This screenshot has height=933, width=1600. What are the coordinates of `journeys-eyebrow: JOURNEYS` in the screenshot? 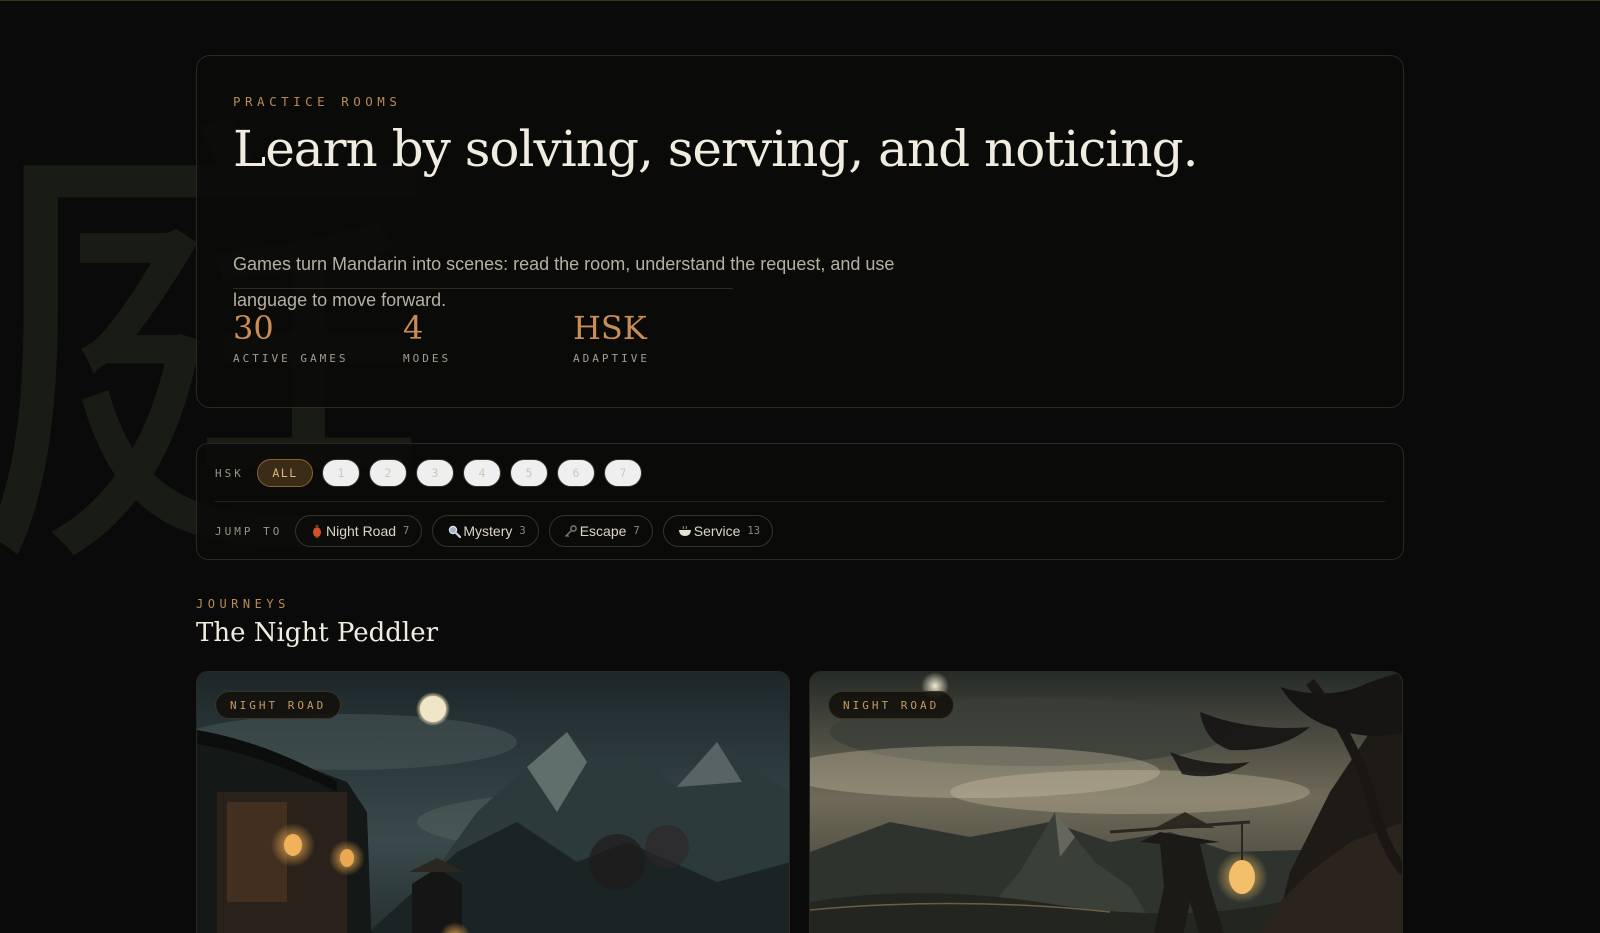 It's located at (243, 604).